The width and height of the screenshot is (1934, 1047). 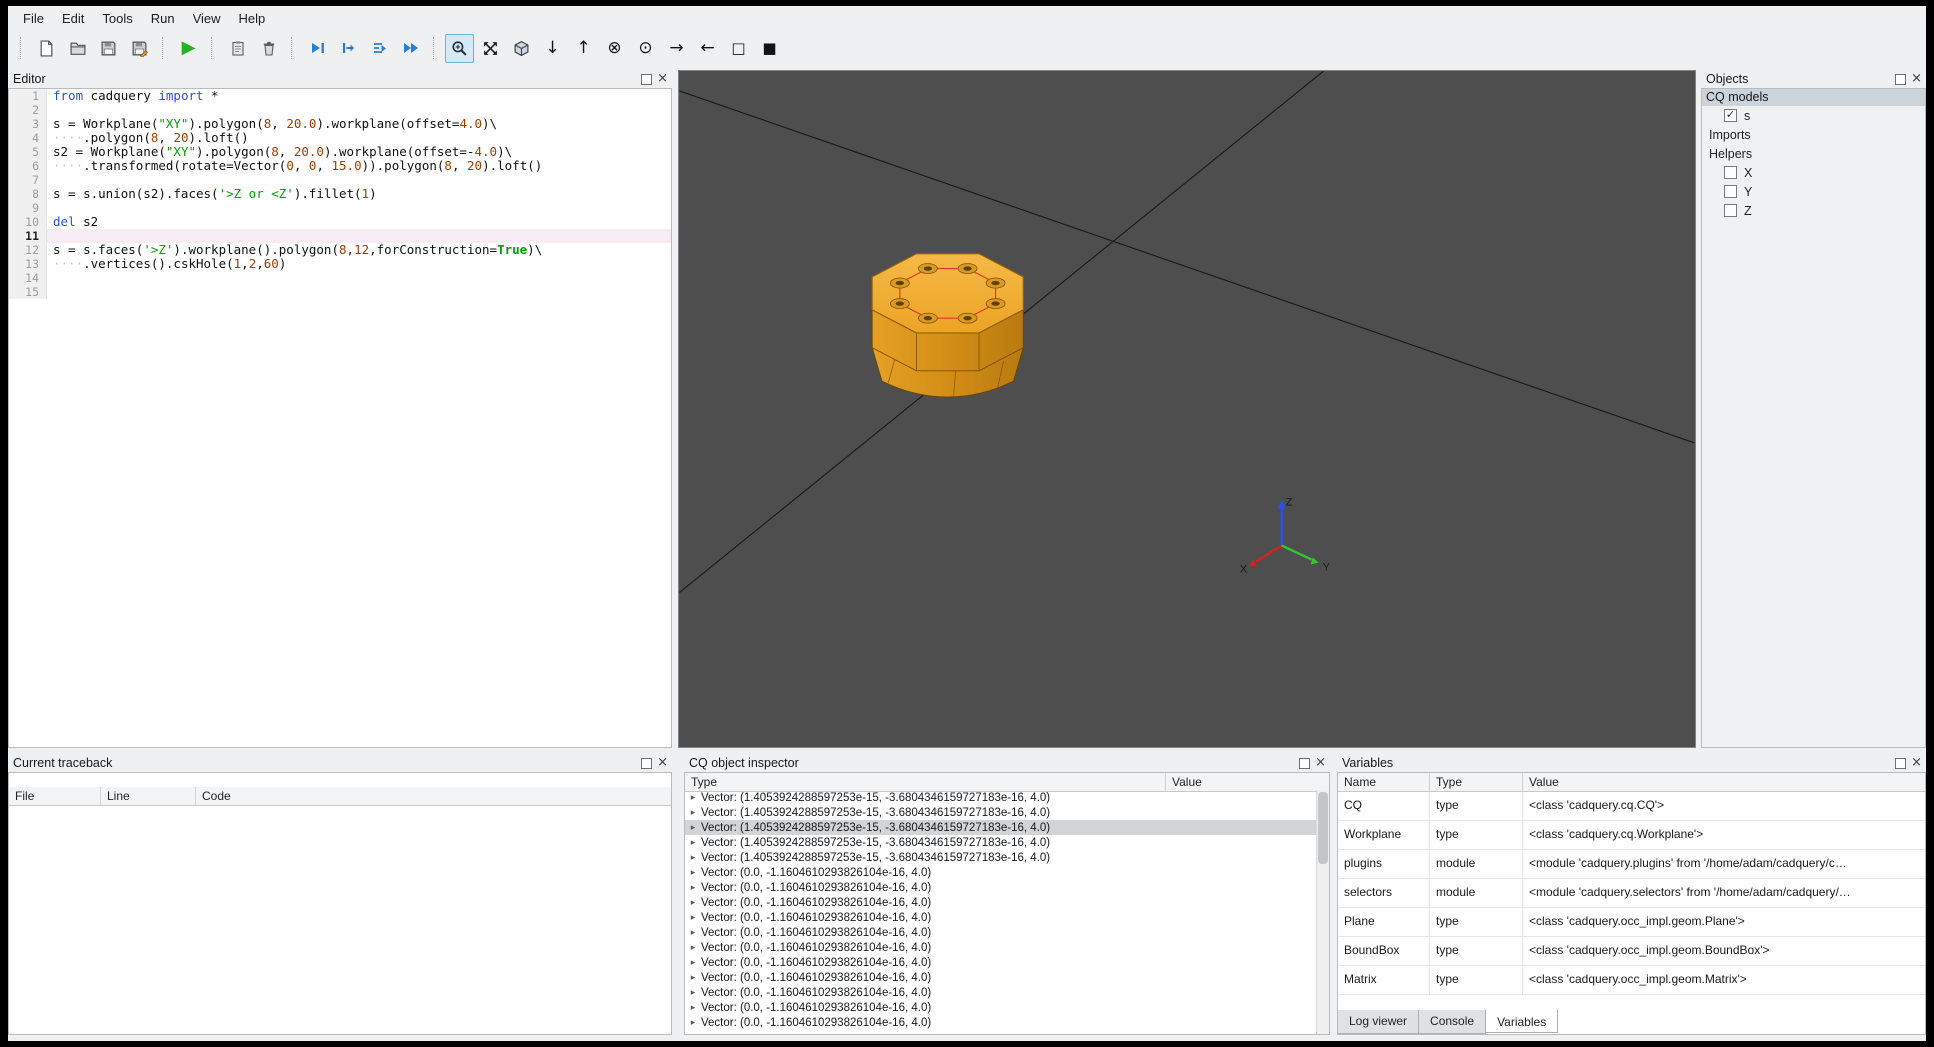 What do you see at coordinates (459, 48) in the screenshot?
I see `zoom-button` at bounding box center [459, 48].